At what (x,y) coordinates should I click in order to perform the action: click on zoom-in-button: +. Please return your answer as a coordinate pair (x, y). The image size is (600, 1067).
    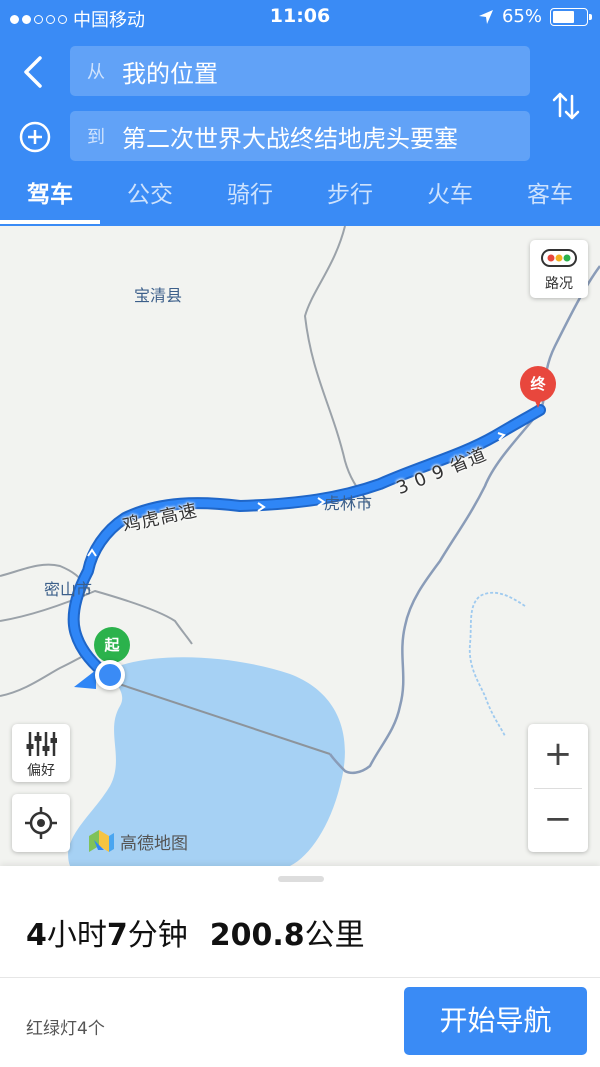
    Looking at the image, I should click on (558, 756).